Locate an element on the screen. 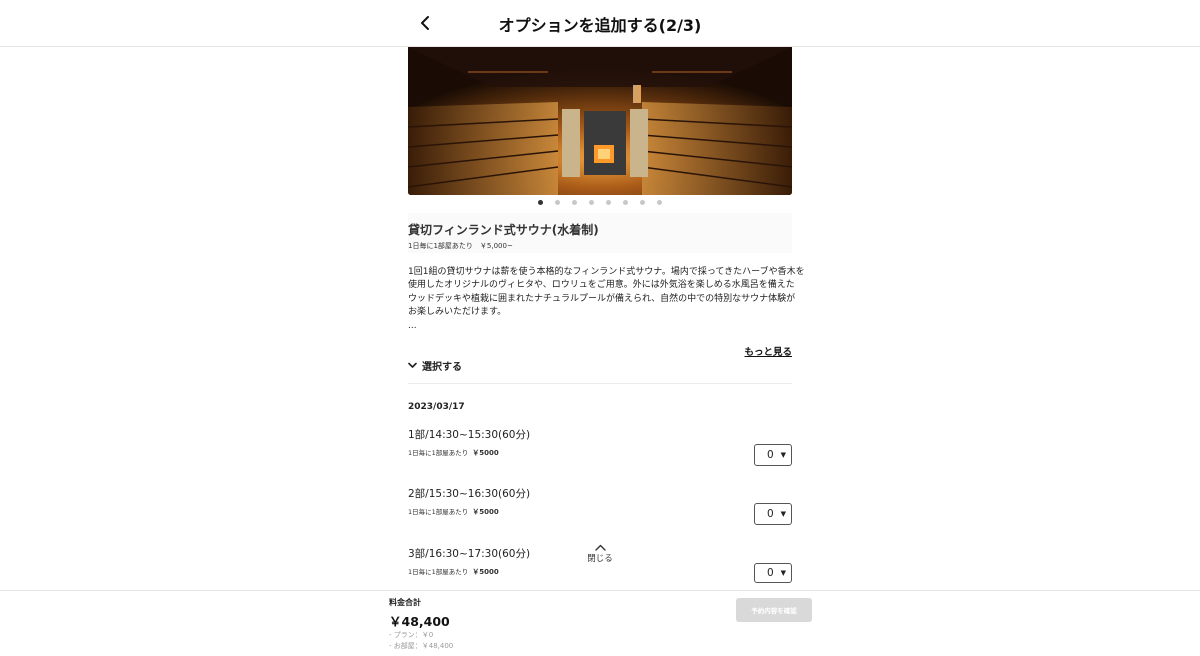 The image size is (1200, 656). read-more-link: もっと見る is located at coordinates (768, 351).